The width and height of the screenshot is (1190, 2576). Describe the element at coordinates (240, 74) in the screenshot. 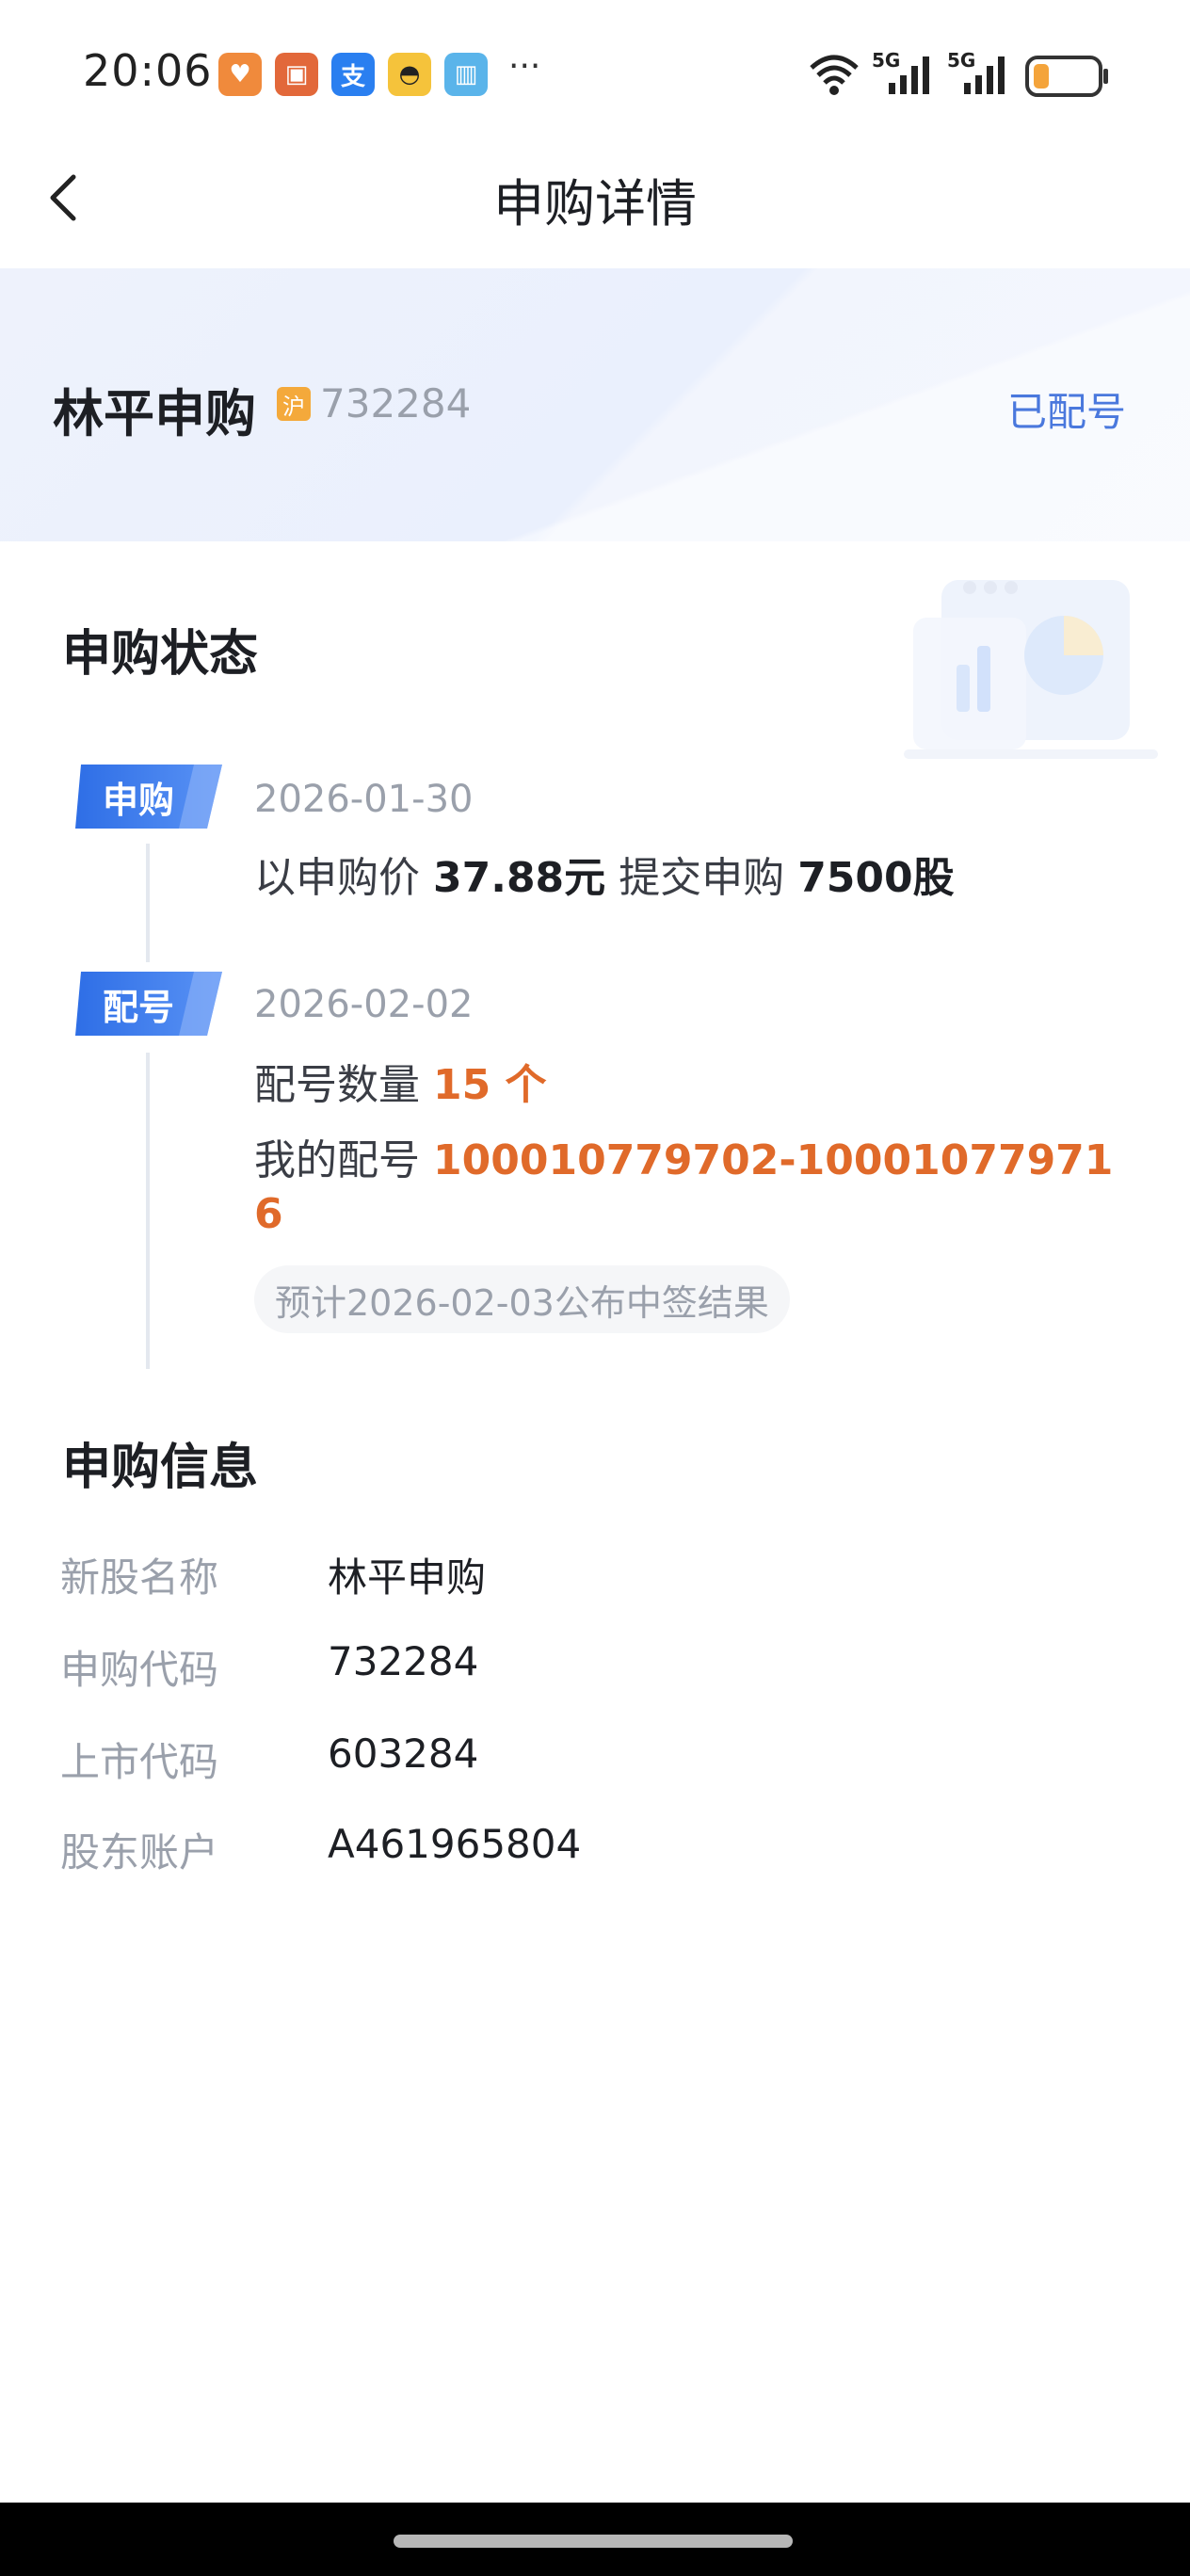

I see `heart-app-icon: ♥` at that location.